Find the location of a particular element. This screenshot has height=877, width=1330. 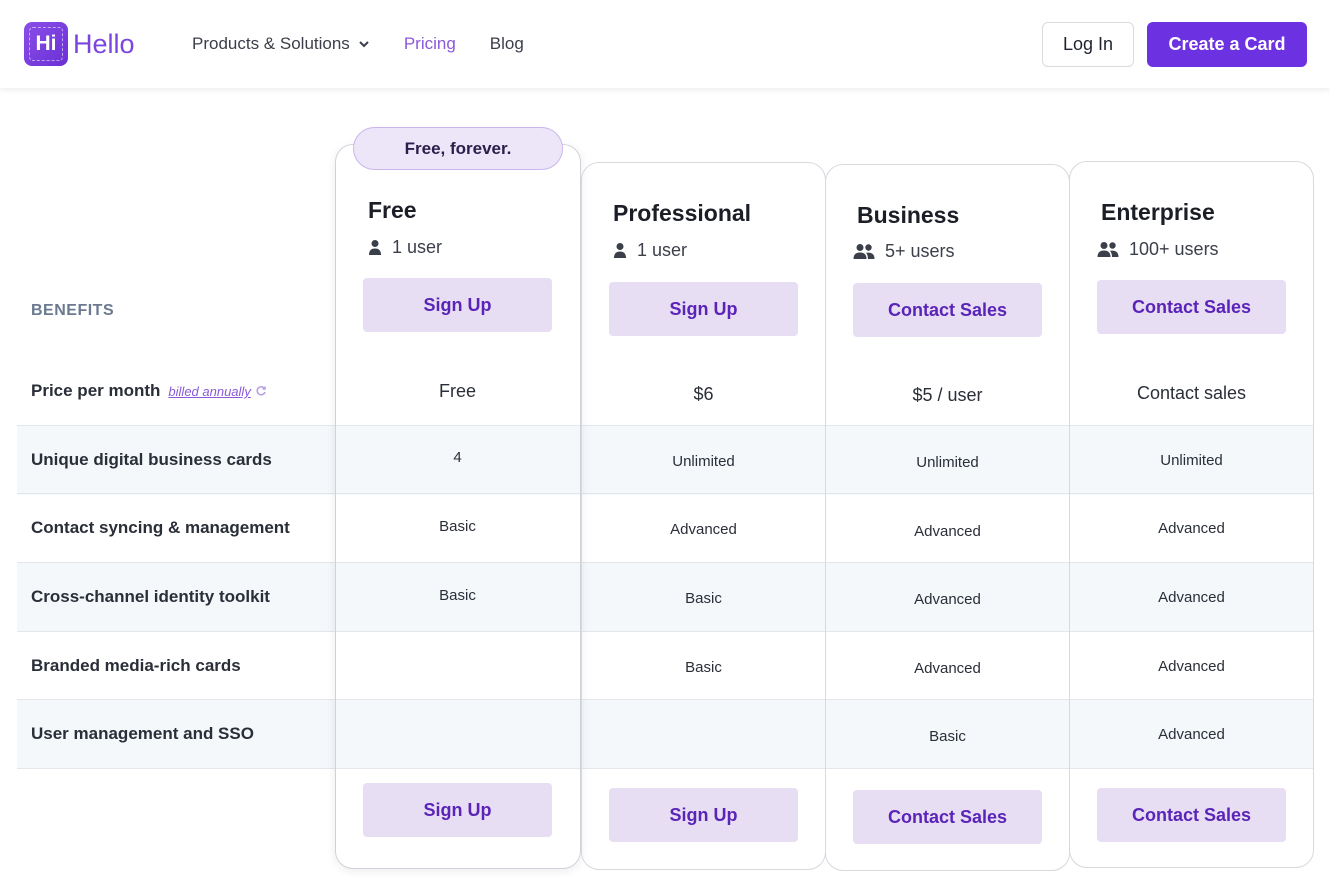

cell-business-contact: Advanced is located at coordinates (947, 531).